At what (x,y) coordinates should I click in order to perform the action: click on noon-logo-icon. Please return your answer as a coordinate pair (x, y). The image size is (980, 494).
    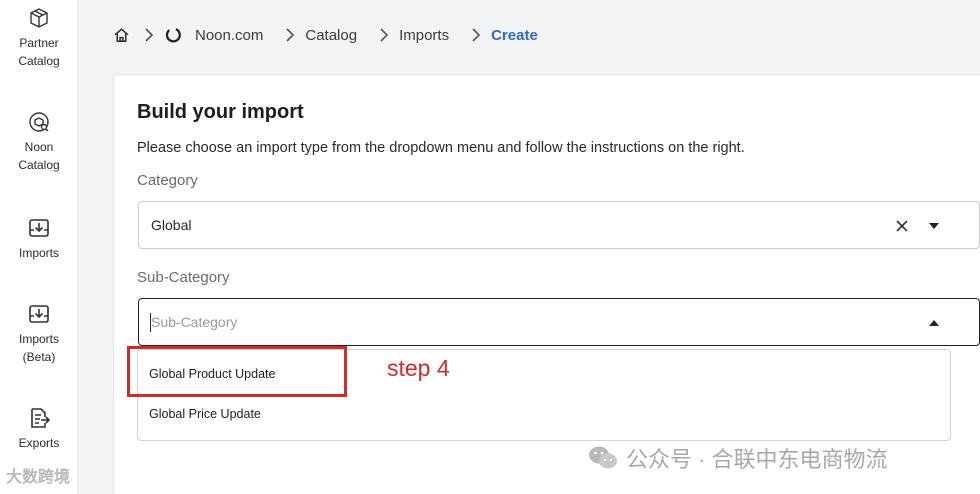
    Looking at the image, I should click on (173, 35).